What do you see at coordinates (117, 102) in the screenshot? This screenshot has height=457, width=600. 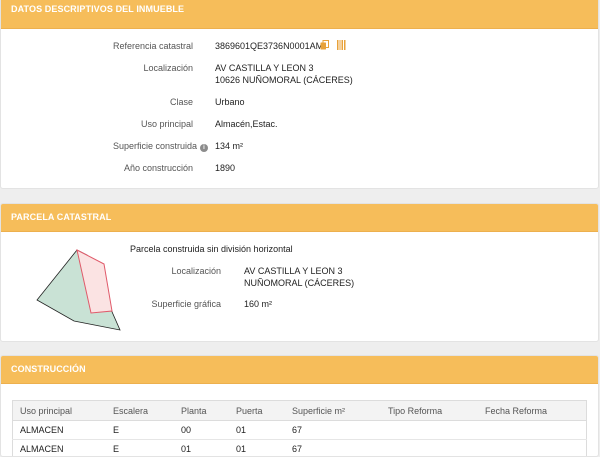 I see `clase-label: Clase` at bounding box center [117, 102].